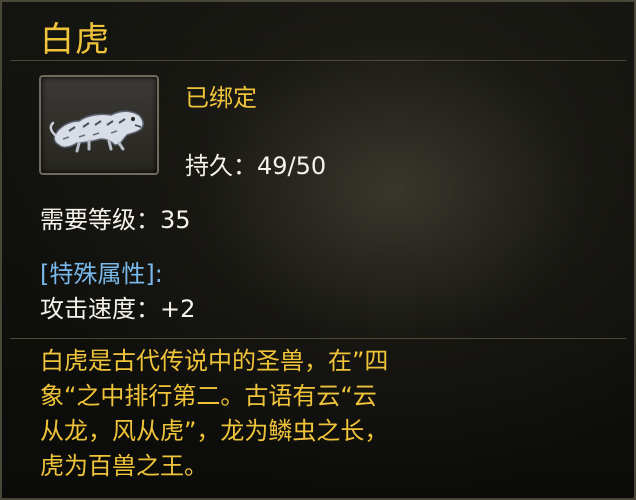  What do you see at coordinates (256, 166) in the screenshot?
I see `durability-text: 持久：49/50` at bounding box center [256, 166].